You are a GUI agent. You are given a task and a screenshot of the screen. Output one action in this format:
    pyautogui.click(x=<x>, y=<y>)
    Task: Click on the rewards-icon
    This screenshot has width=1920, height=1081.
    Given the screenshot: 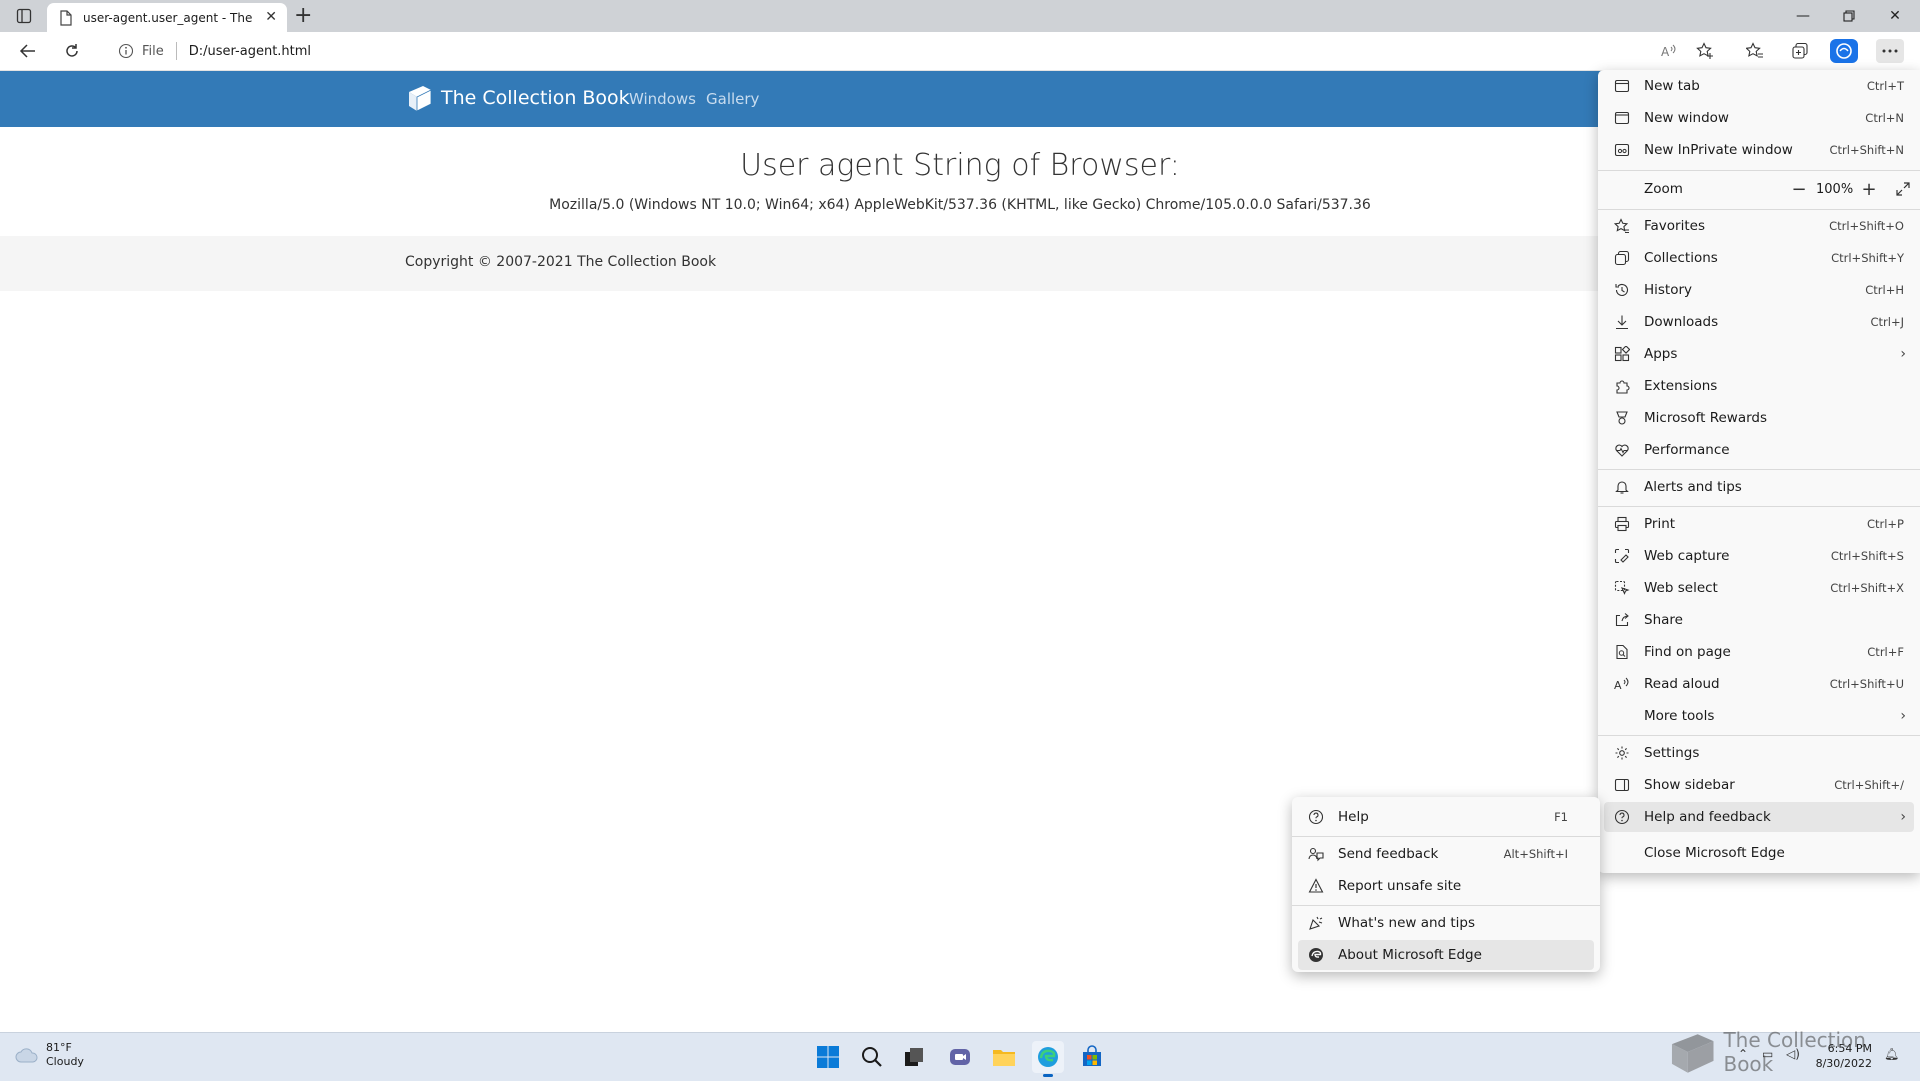 What is the action you would take?
    pyautogui.click(x=1622, y=418)
    